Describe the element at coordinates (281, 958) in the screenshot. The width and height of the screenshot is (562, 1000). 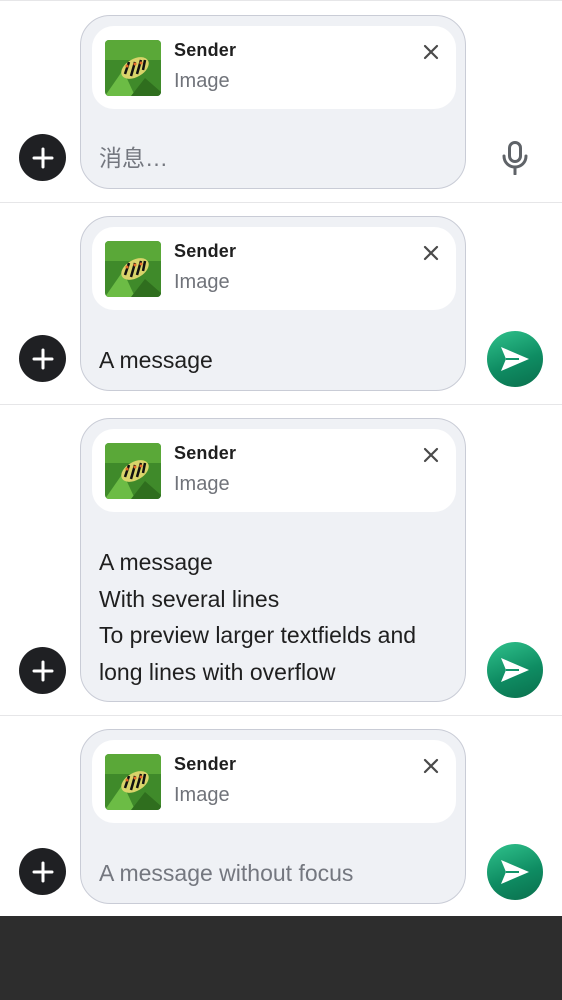
I see `bottom-bar` at that location.